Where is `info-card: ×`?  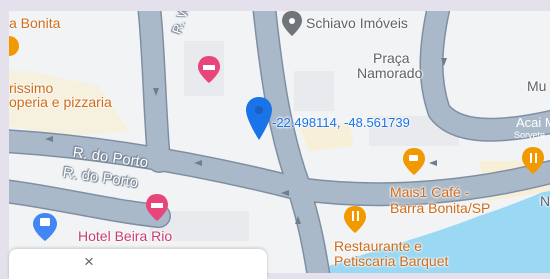
info-card: × is located at coordinates (138, 264).